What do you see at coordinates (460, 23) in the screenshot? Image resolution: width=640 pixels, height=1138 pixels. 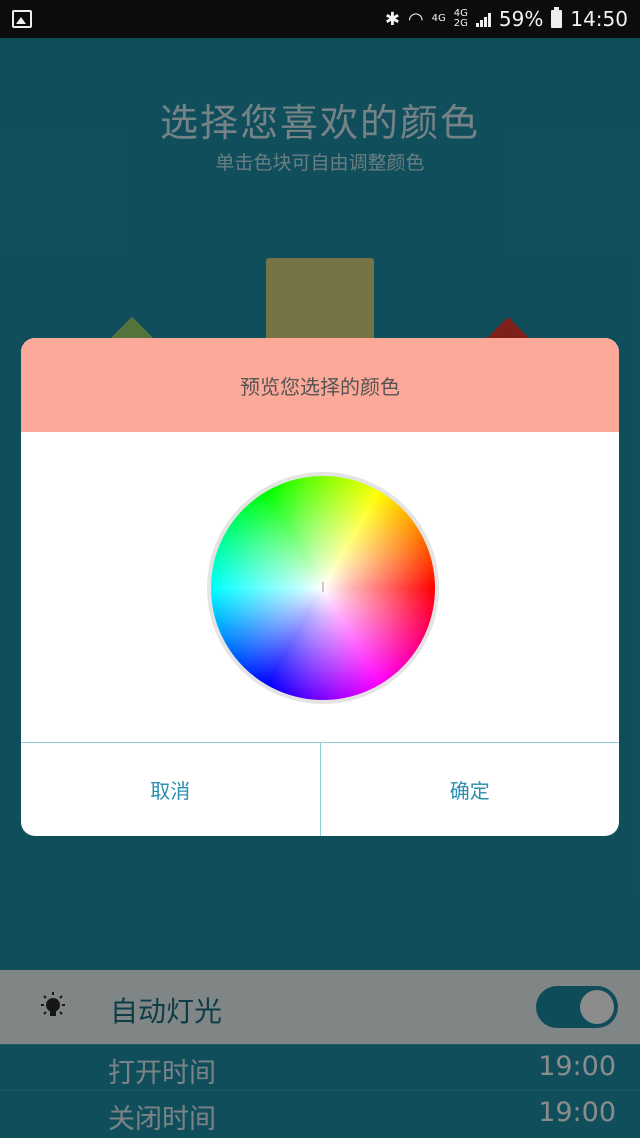 I see `network-2g-label: 2G` at bounding box center [460, 23].